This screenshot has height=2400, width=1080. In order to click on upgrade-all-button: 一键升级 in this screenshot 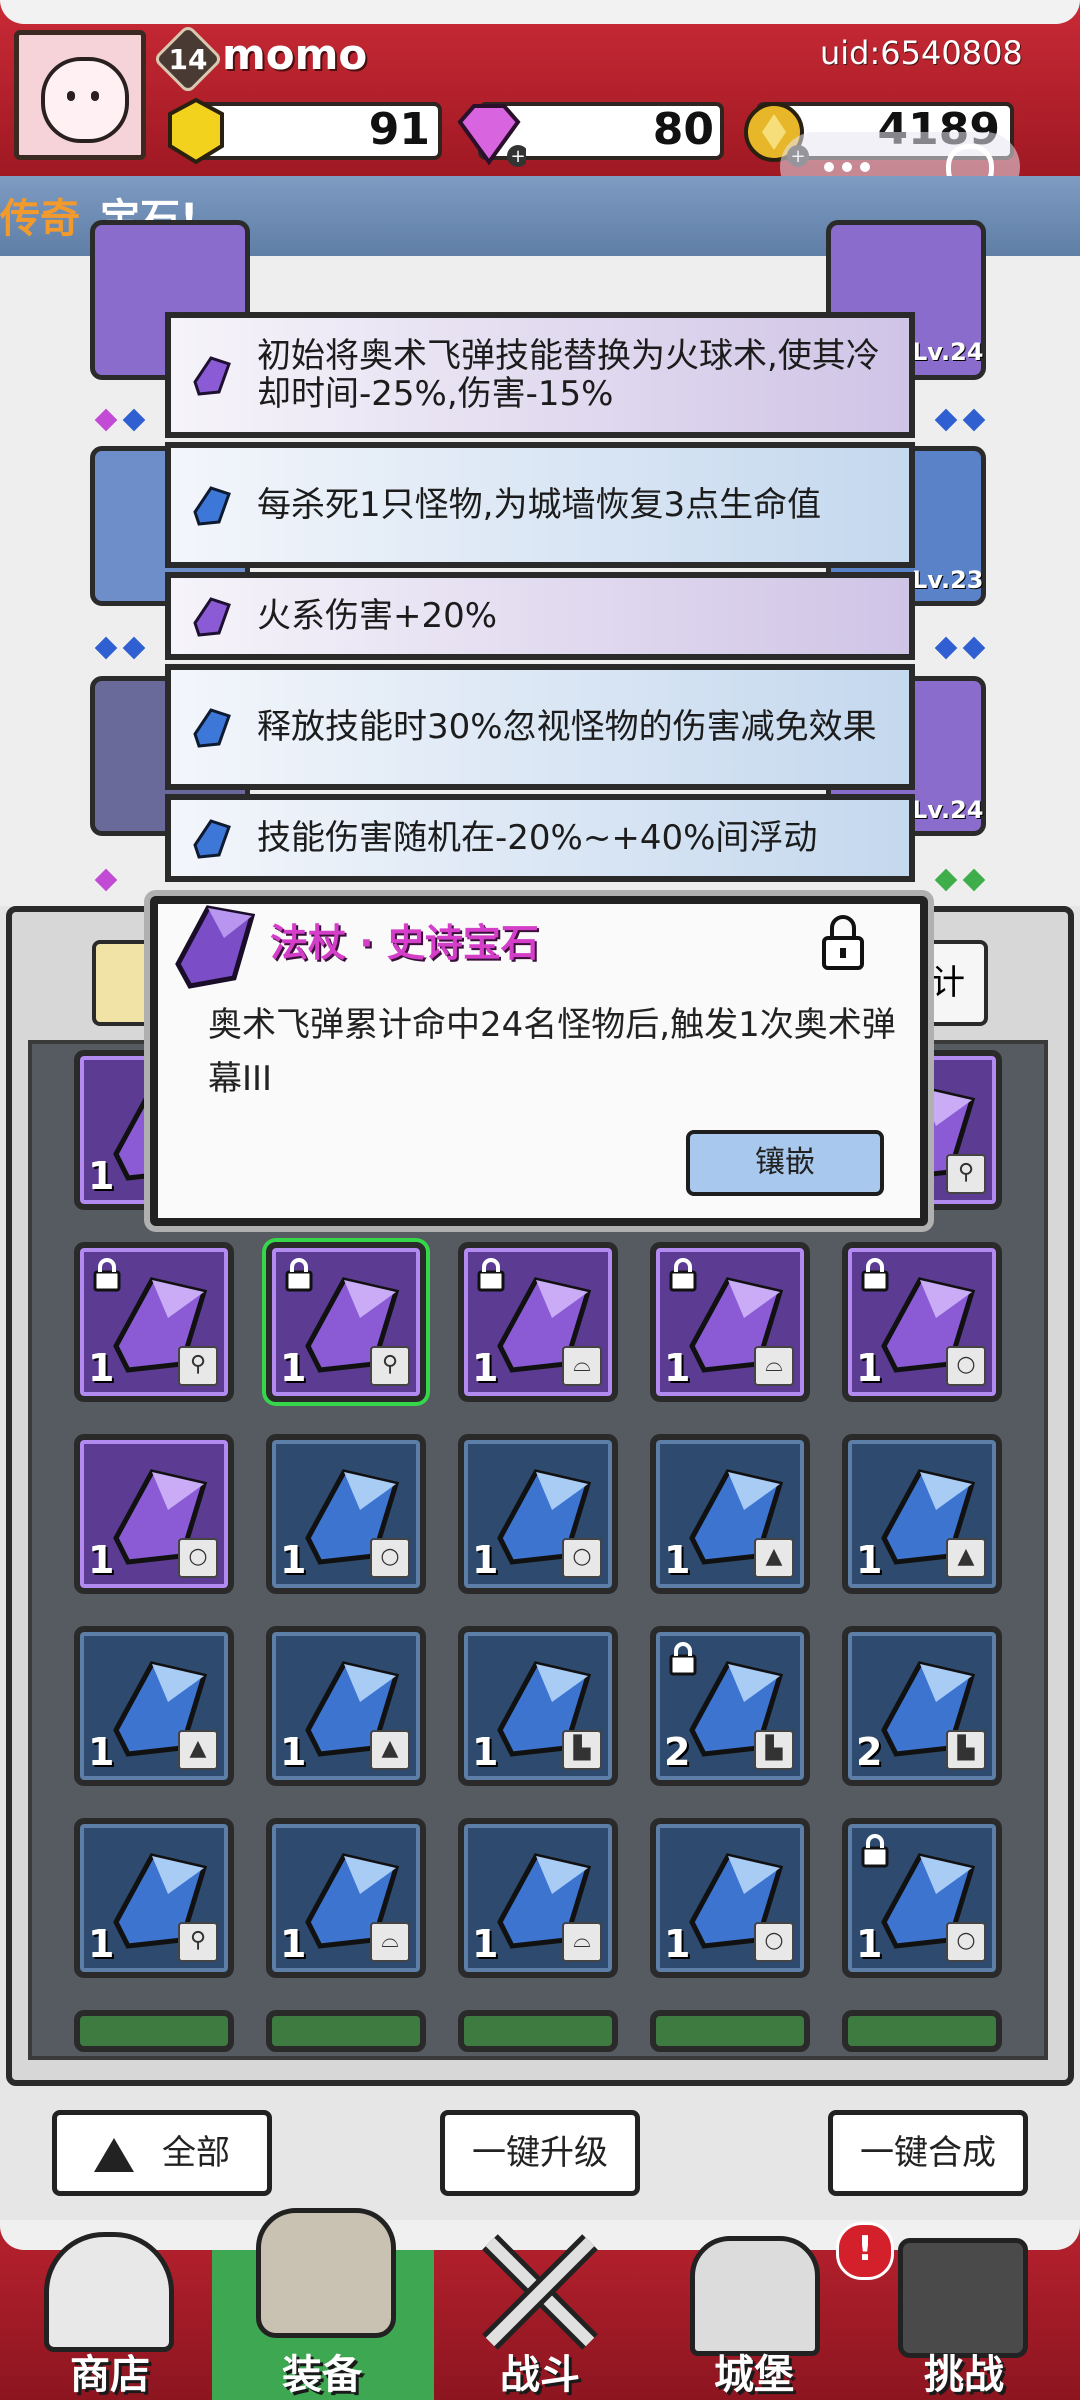, I will do `click(540, 2153)`.